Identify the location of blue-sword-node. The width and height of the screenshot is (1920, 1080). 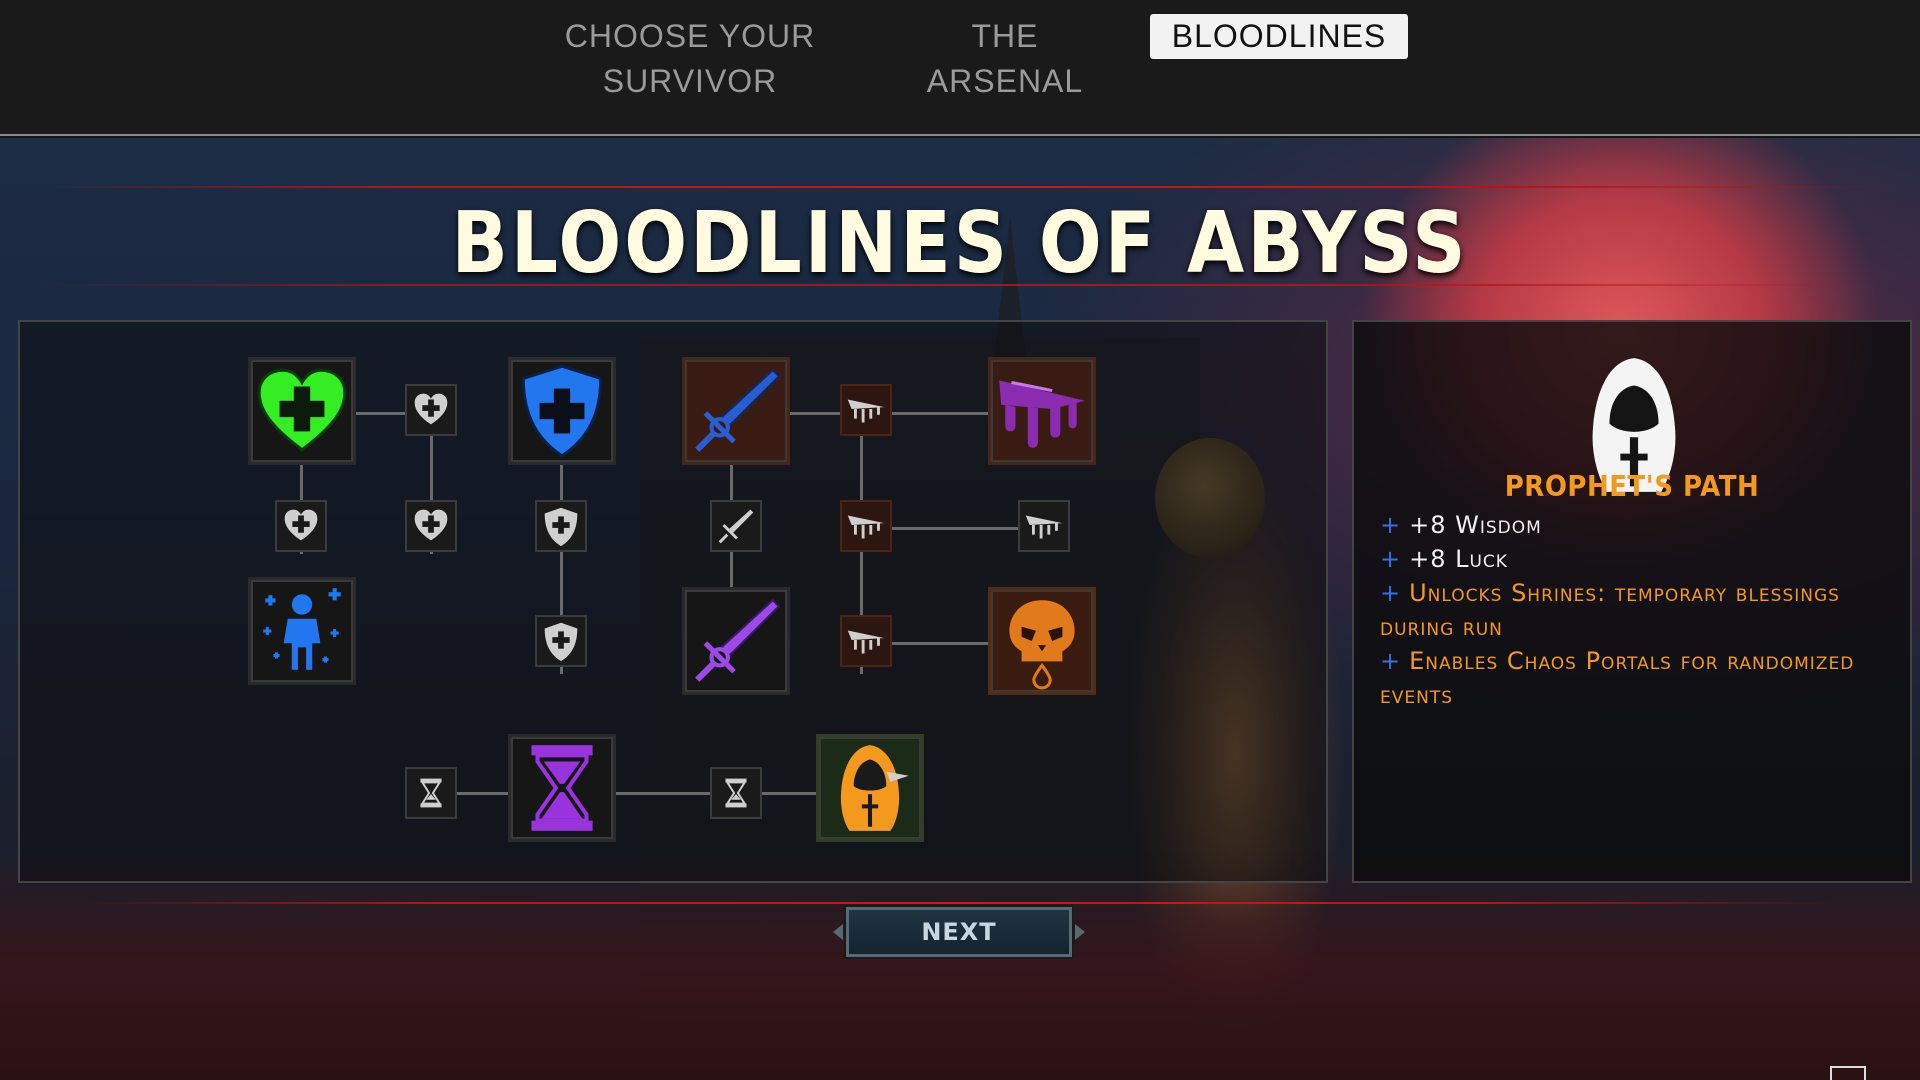
(736, 411).